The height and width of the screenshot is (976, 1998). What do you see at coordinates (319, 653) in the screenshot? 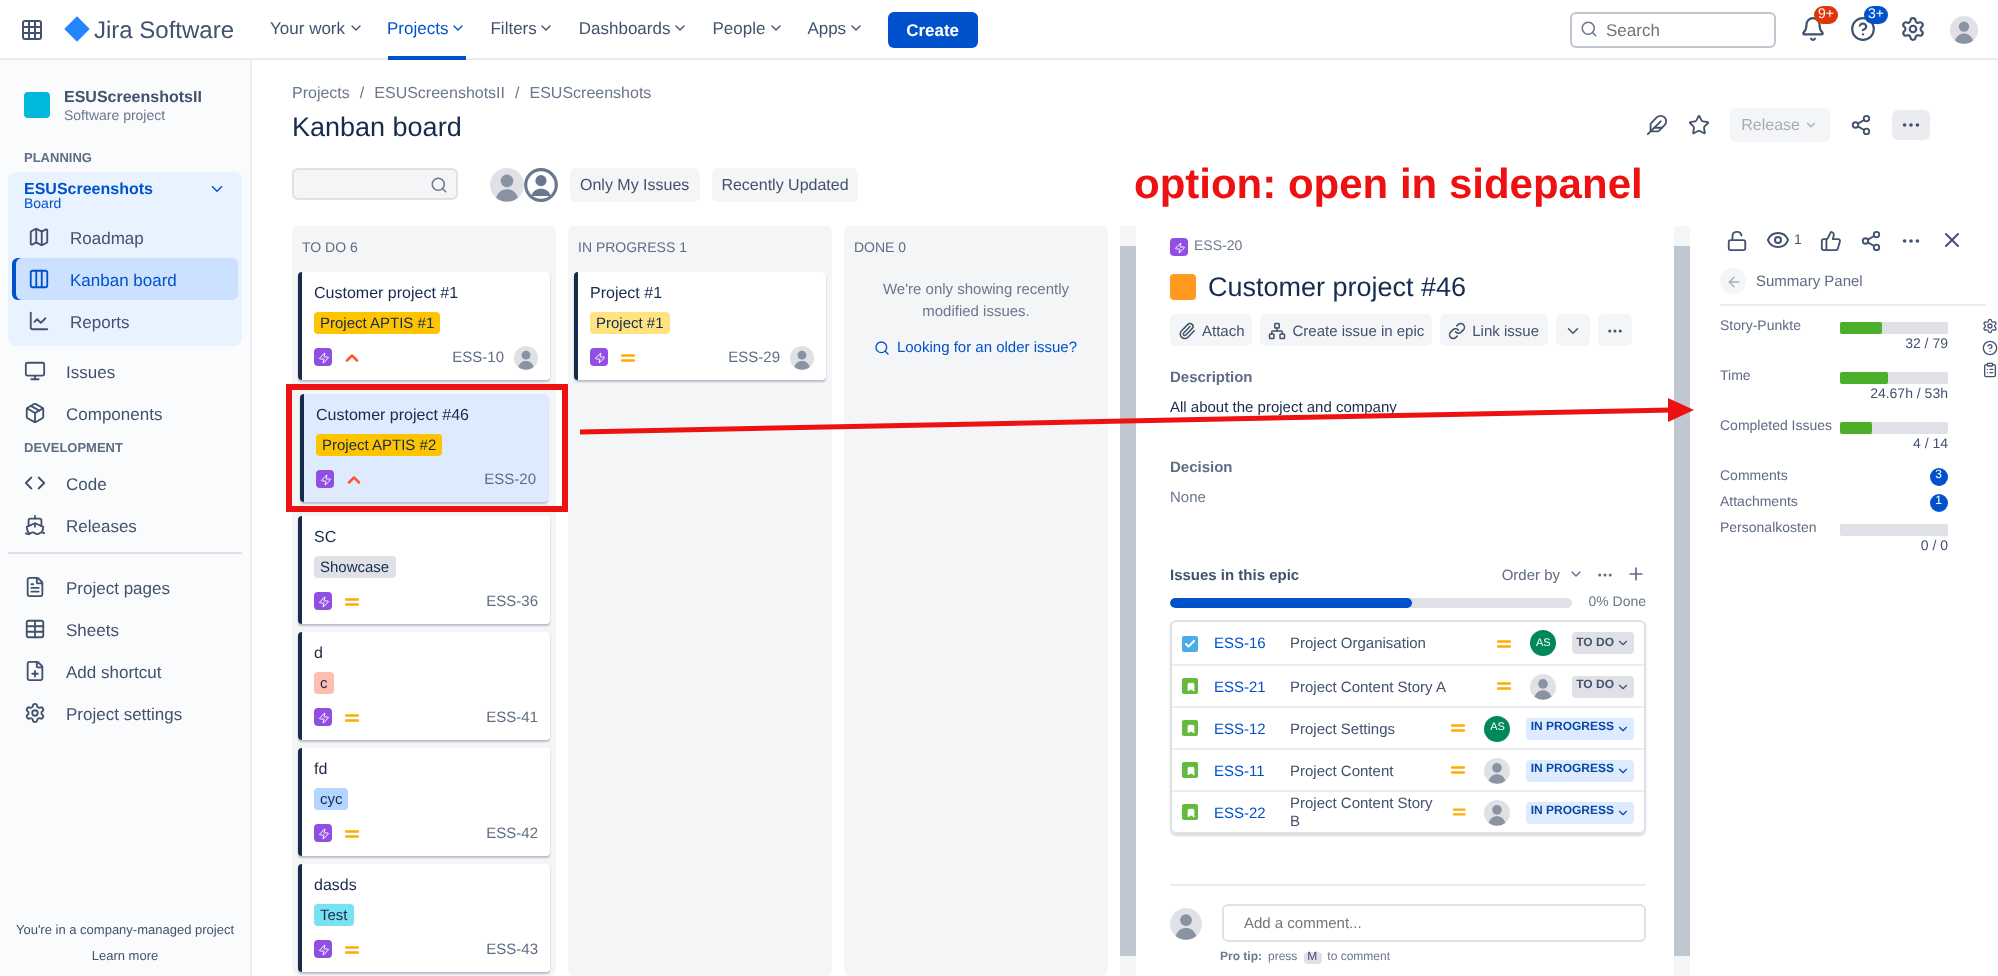
I see `card-title: d` at bounding box center [319, 653].